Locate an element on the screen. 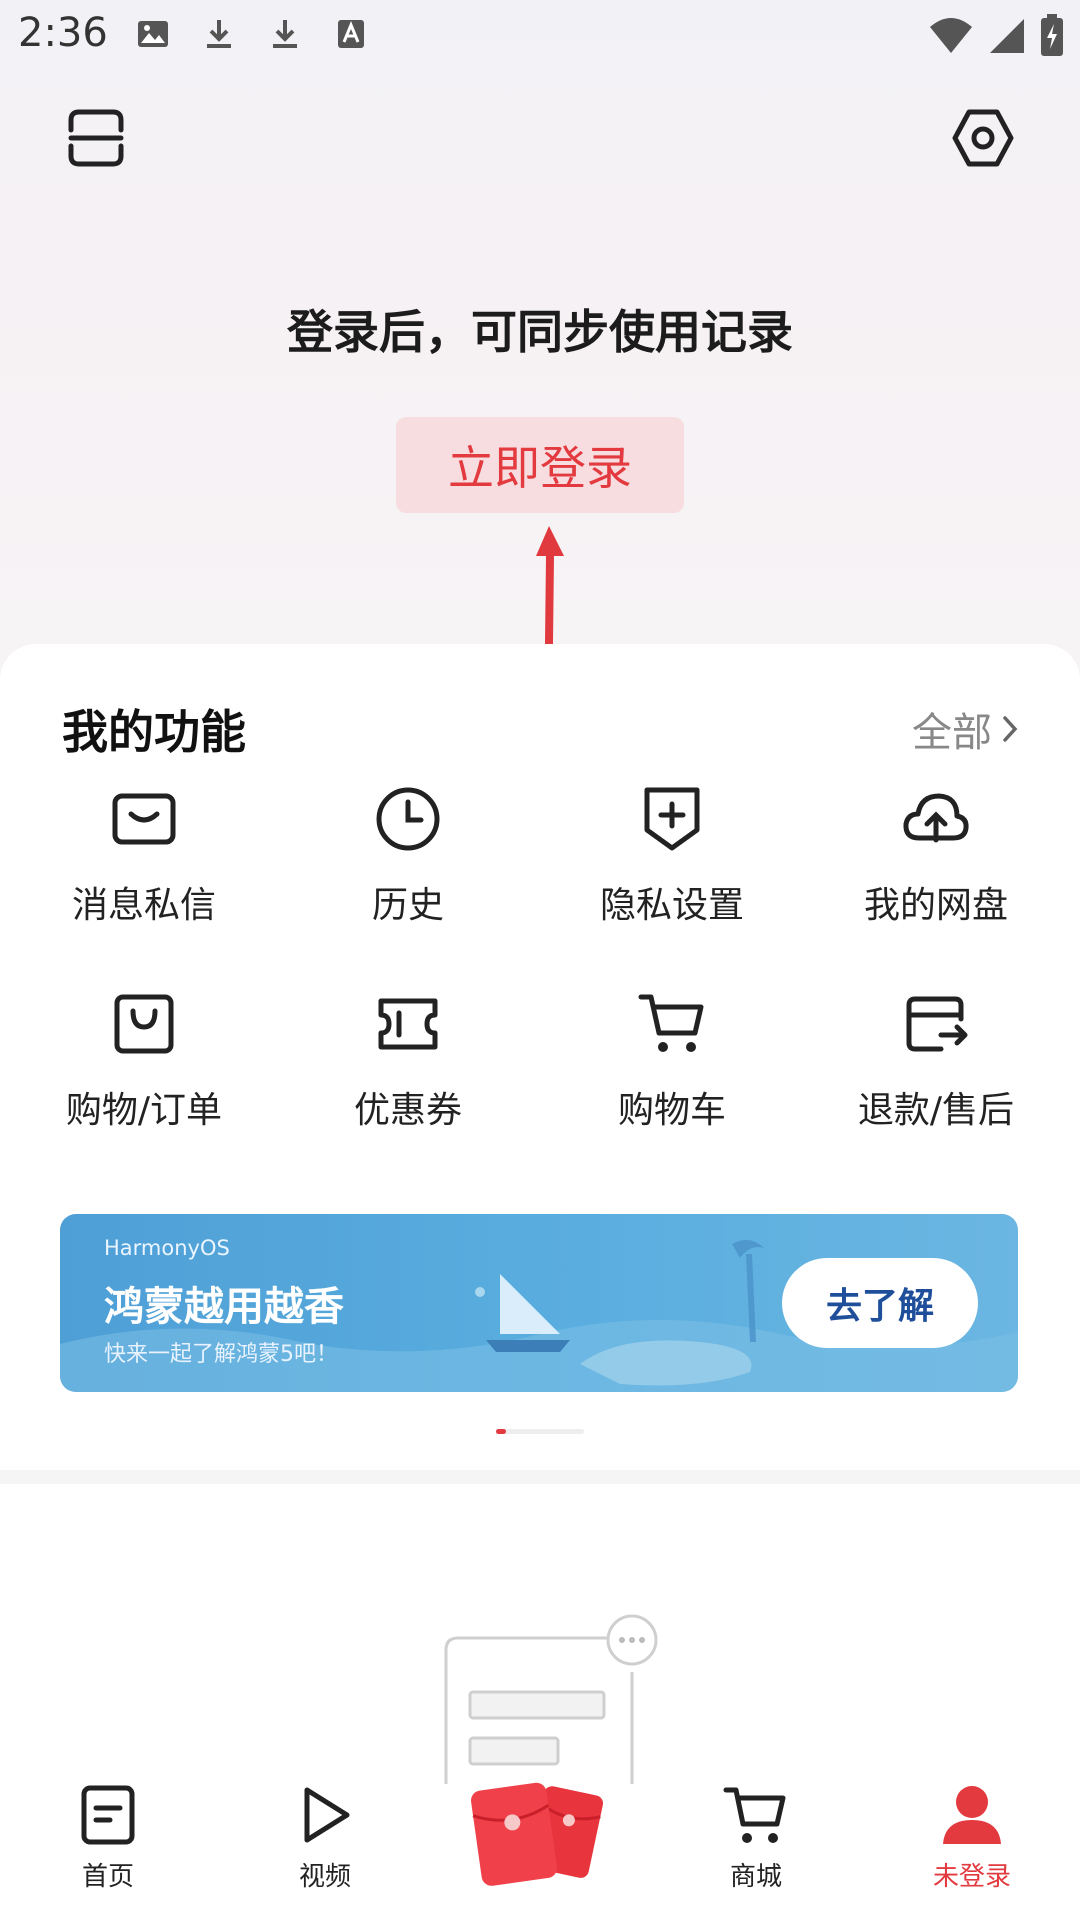  feature-messages: 消息私信 is located at coordinates (144, 886).